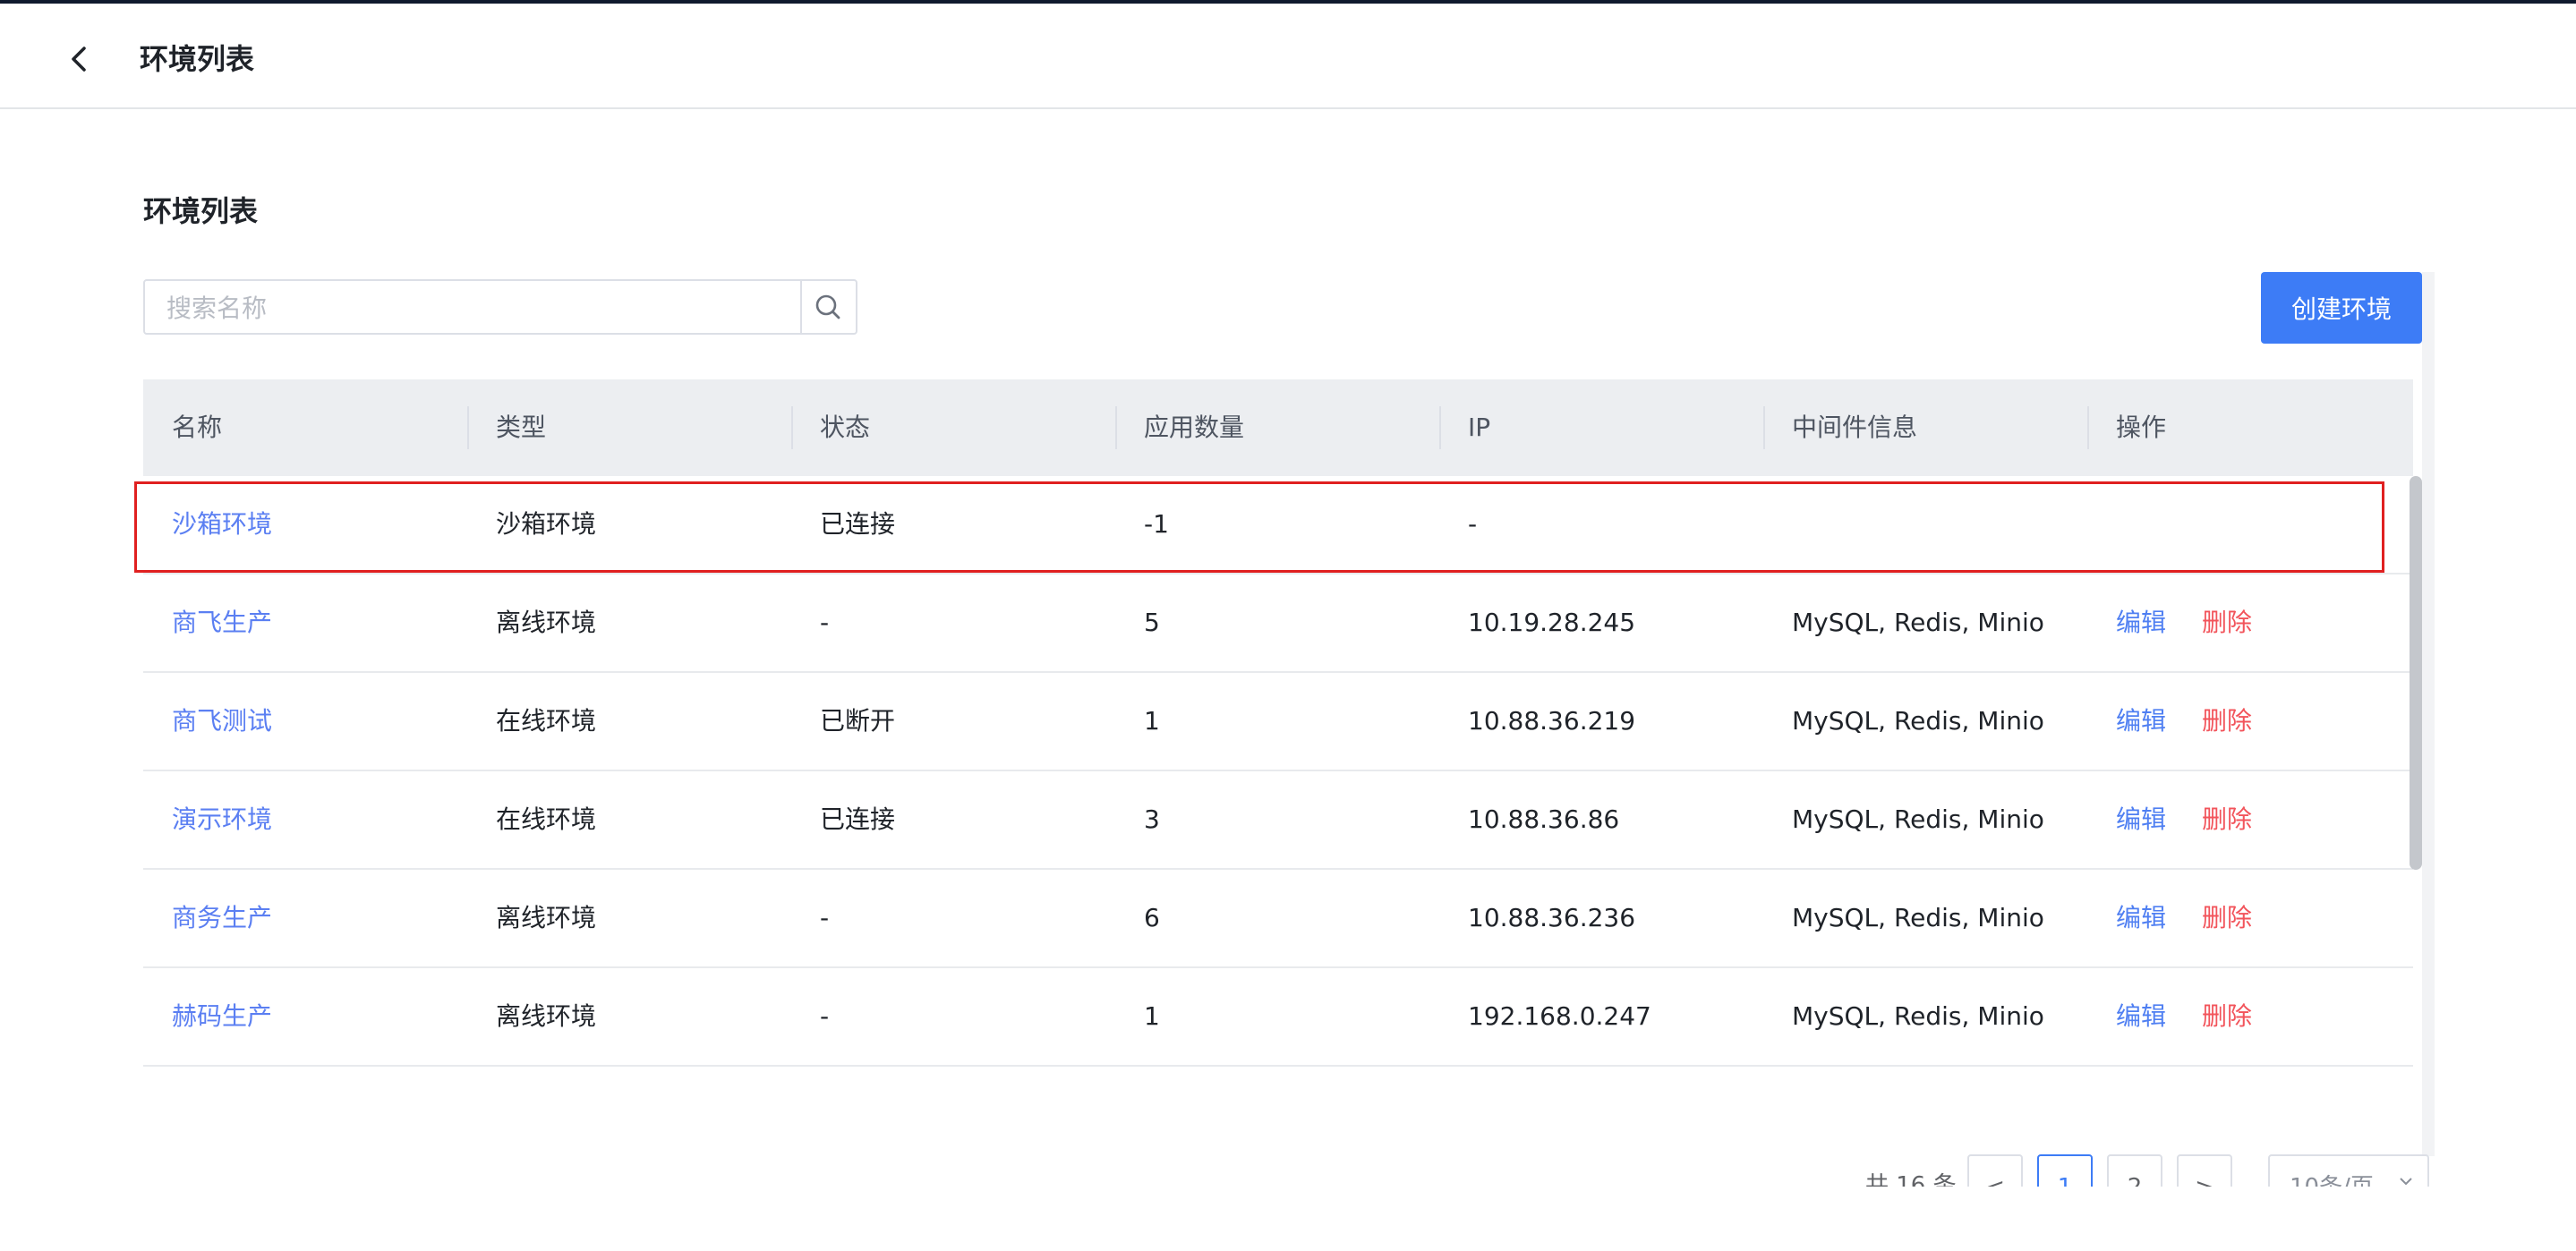  What do you see at coordinates (1855, 427) in the screenshot?
I see `column-header-middleware: 中间件信息` at bounding box center [1855, 427].